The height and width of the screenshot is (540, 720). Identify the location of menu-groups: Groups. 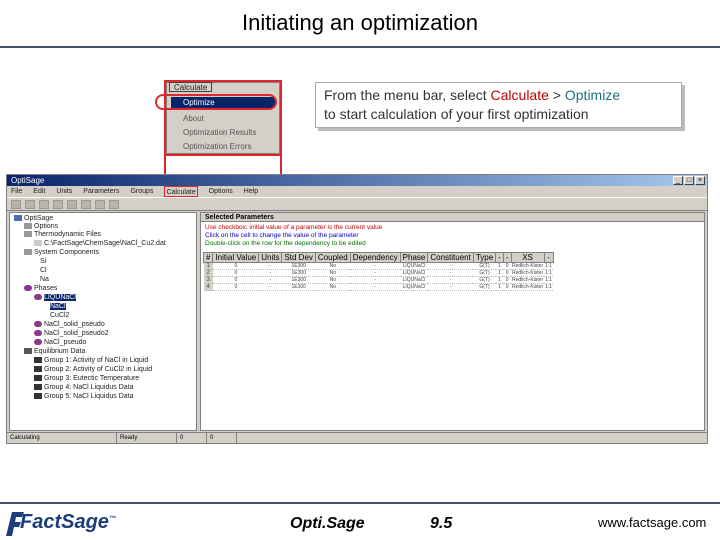
(141, 191).